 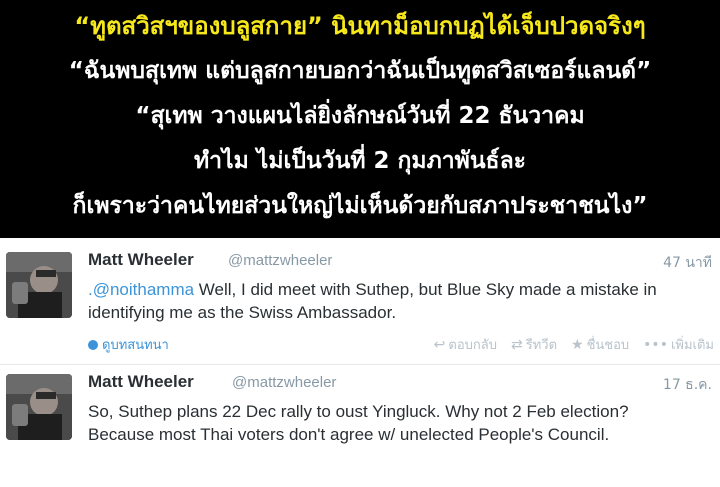 I want to click on retweet-button: ⇄ รีทวีต, so click(x=534, y=344).